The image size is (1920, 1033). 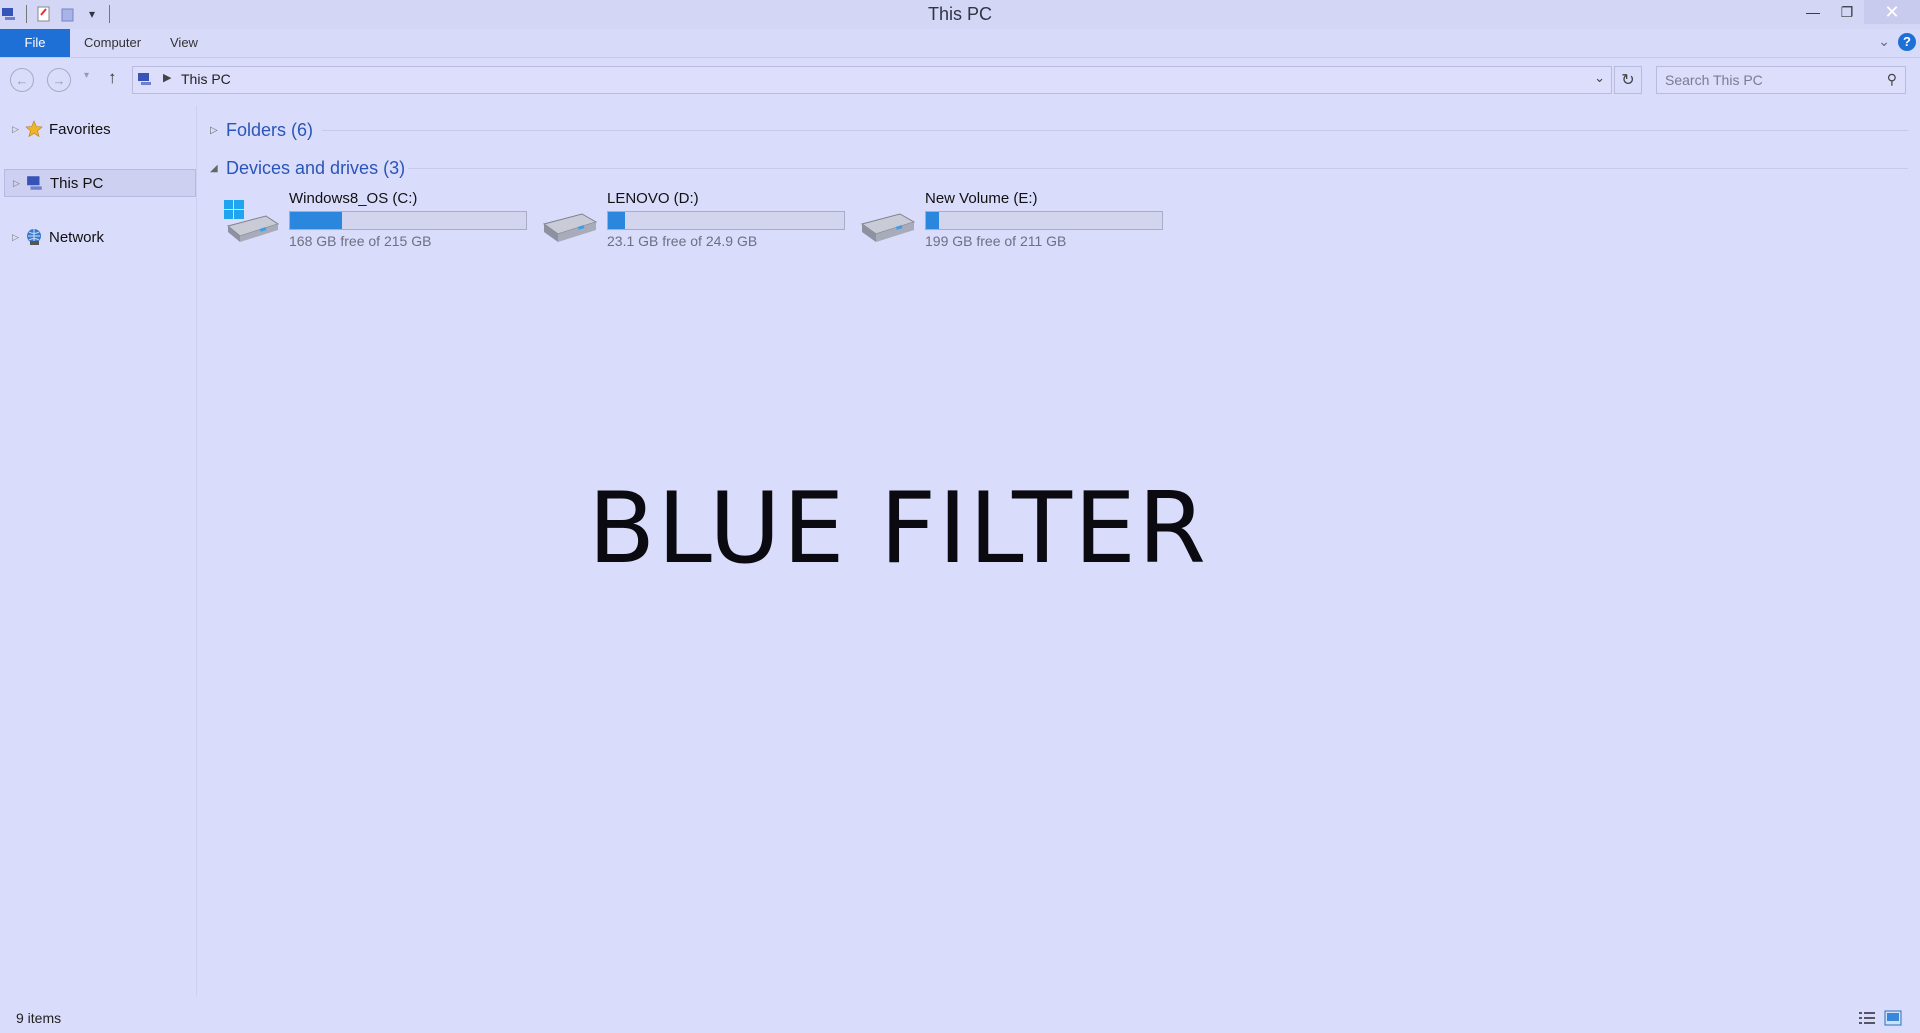 What do you see at coordinates (218, 168) in the screenshot?
I see `collapse-arrow-icon: ◢` at bounding box center [218, 168].